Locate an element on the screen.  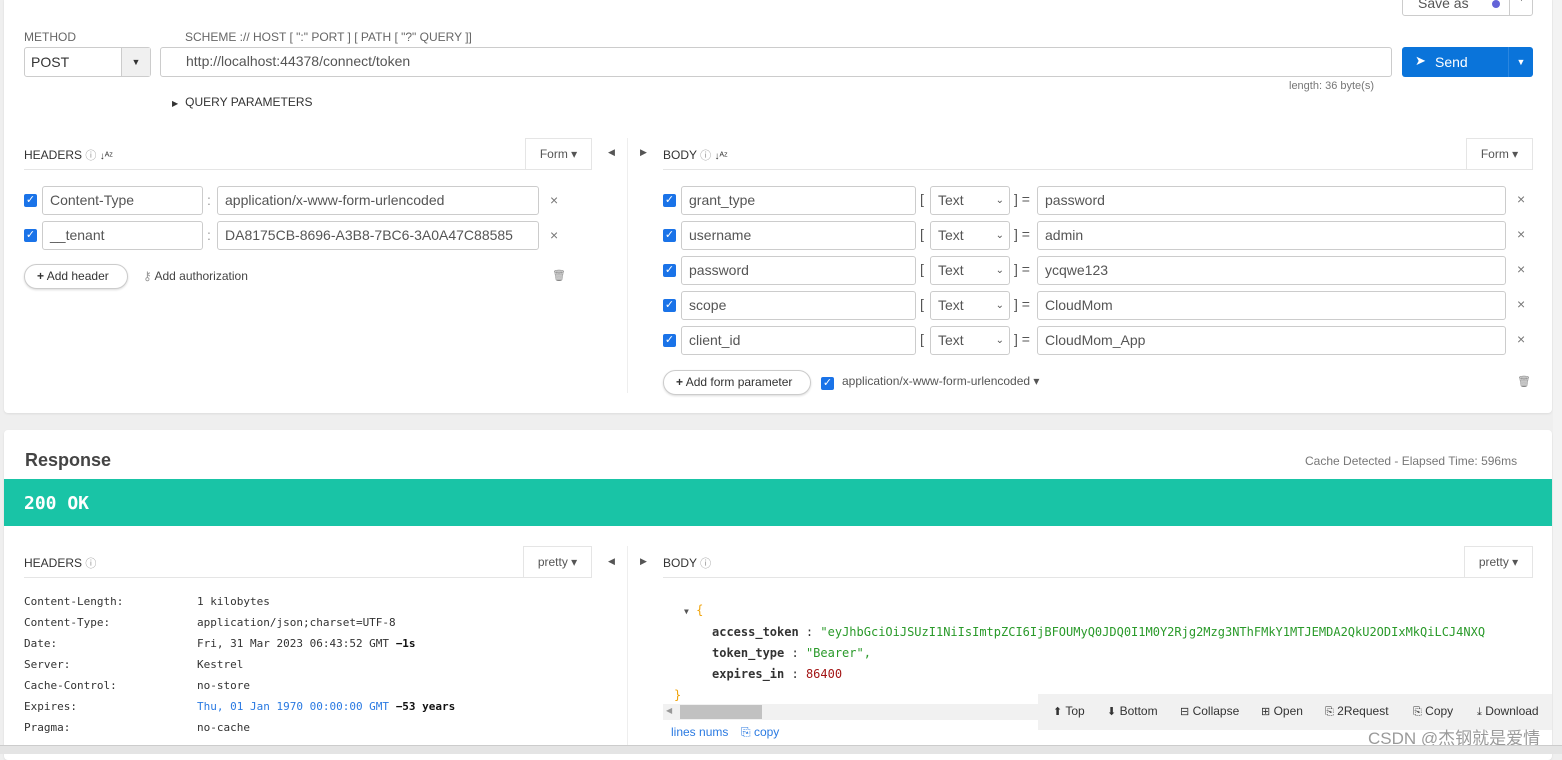
to-request-button: ⎘ 2Request is located at coordinates (1357, 711).